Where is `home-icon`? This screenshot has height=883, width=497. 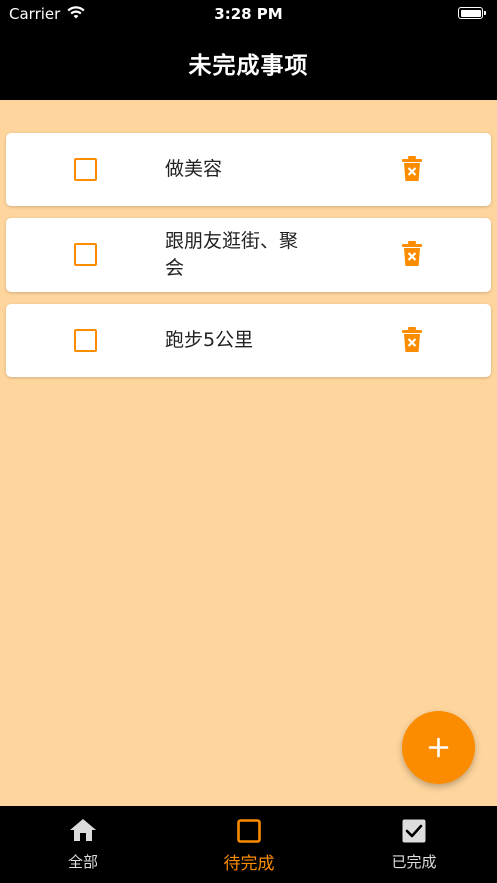
home-icon is located at coordinates (83, 830).